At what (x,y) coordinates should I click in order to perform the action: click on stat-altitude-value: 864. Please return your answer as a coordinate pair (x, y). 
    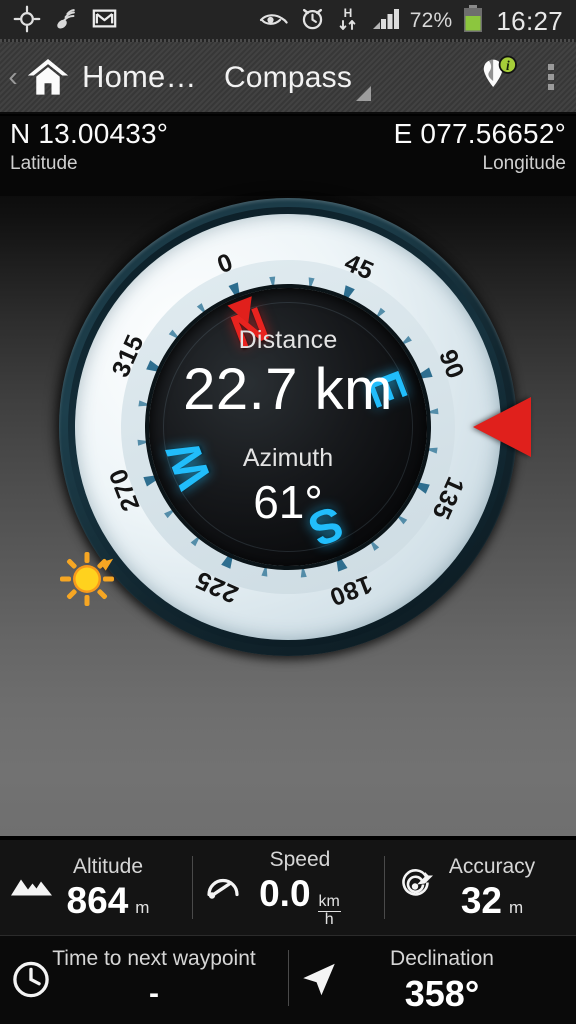
    Looking at the image, I should click on (97, 900).